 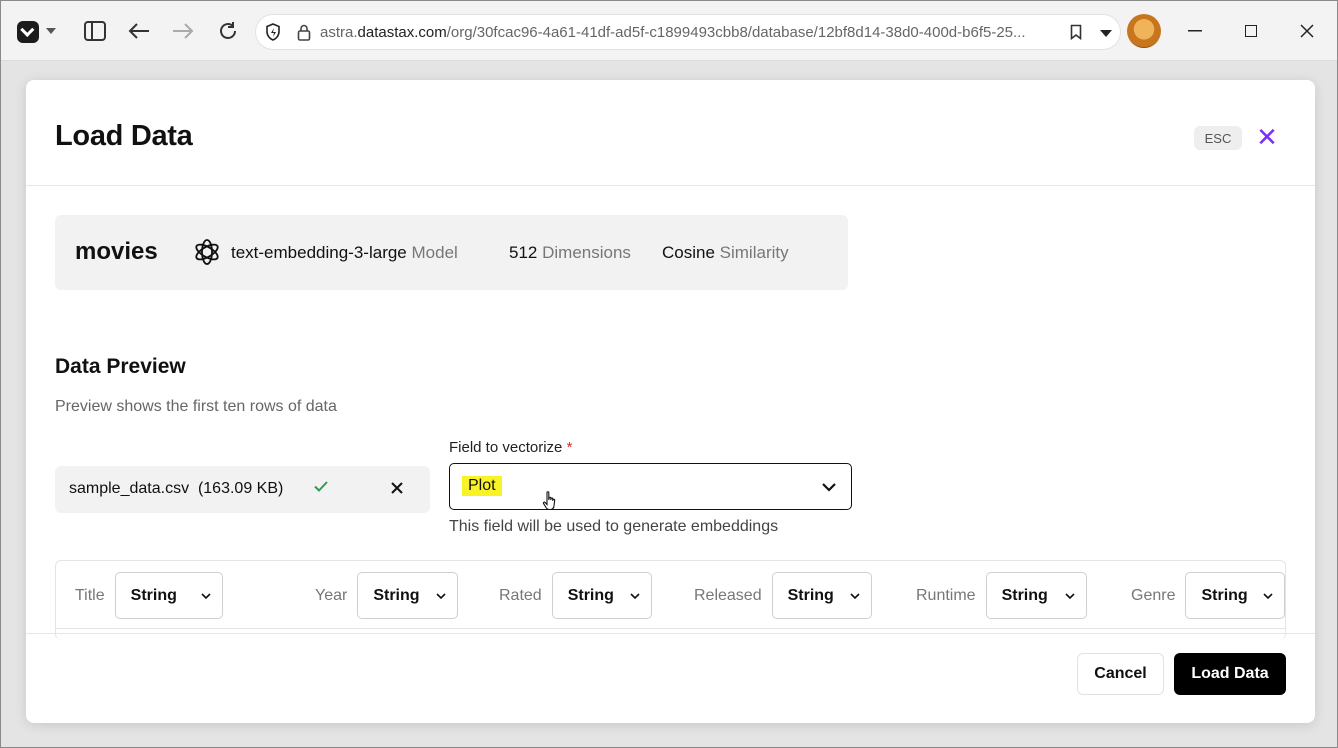 I want to click on vectorize-label-text: Field to vectorize, so click(x=506, y=447).